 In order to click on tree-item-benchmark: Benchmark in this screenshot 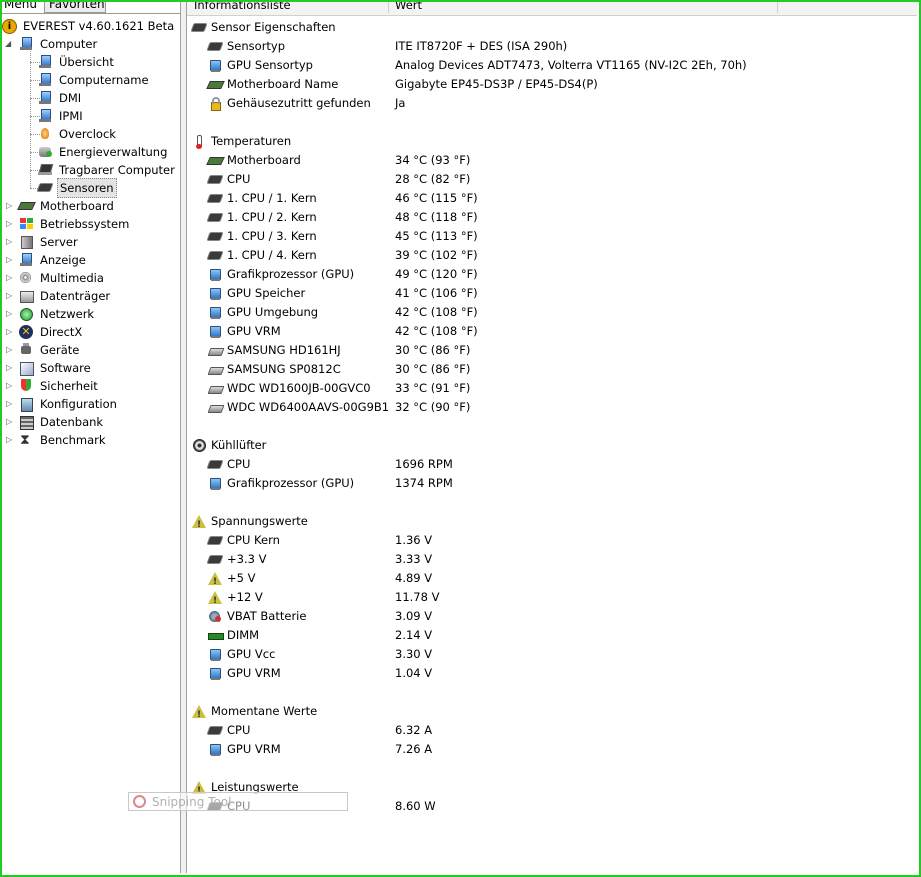, I will do `click(63, 440)`.